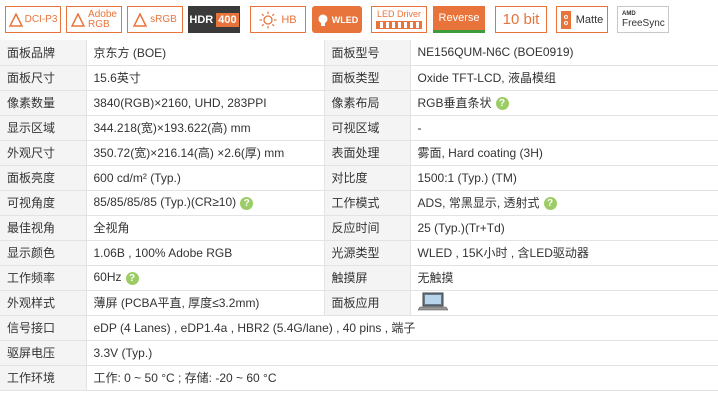  Describe the element at coordinates (563, 228) in the screenshot. I see `spec-value-cell: 25 (Typ.)(Tr+Td)` at that location.